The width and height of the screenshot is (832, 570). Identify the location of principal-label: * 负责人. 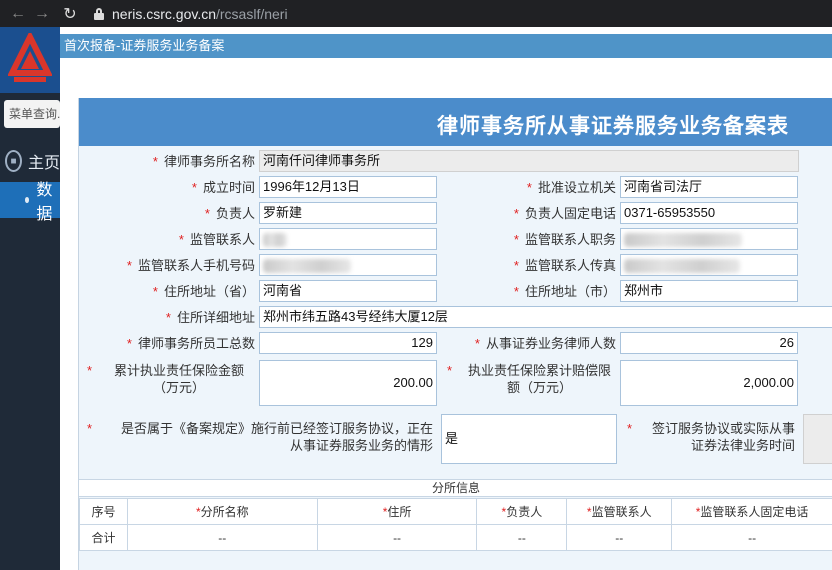
(229, 213).